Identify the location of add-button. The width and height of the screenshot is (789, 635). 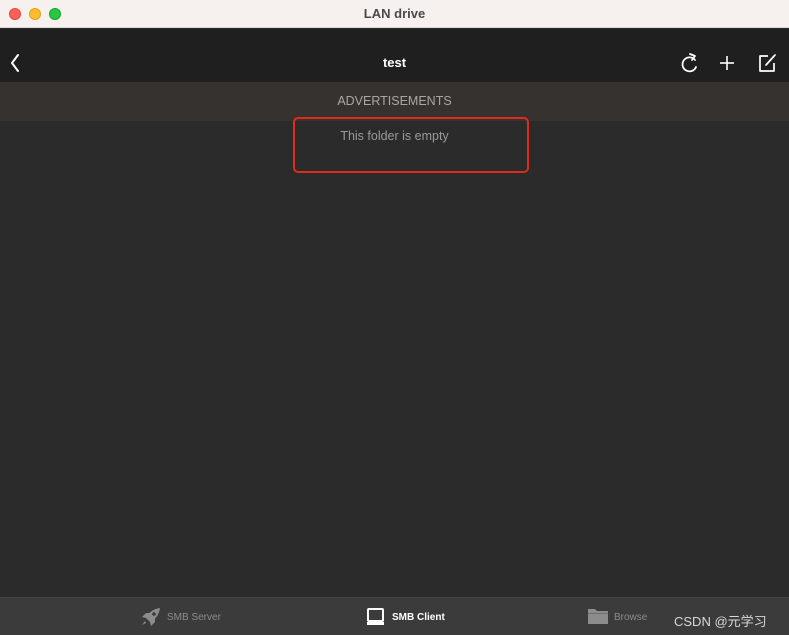
(727, 63).